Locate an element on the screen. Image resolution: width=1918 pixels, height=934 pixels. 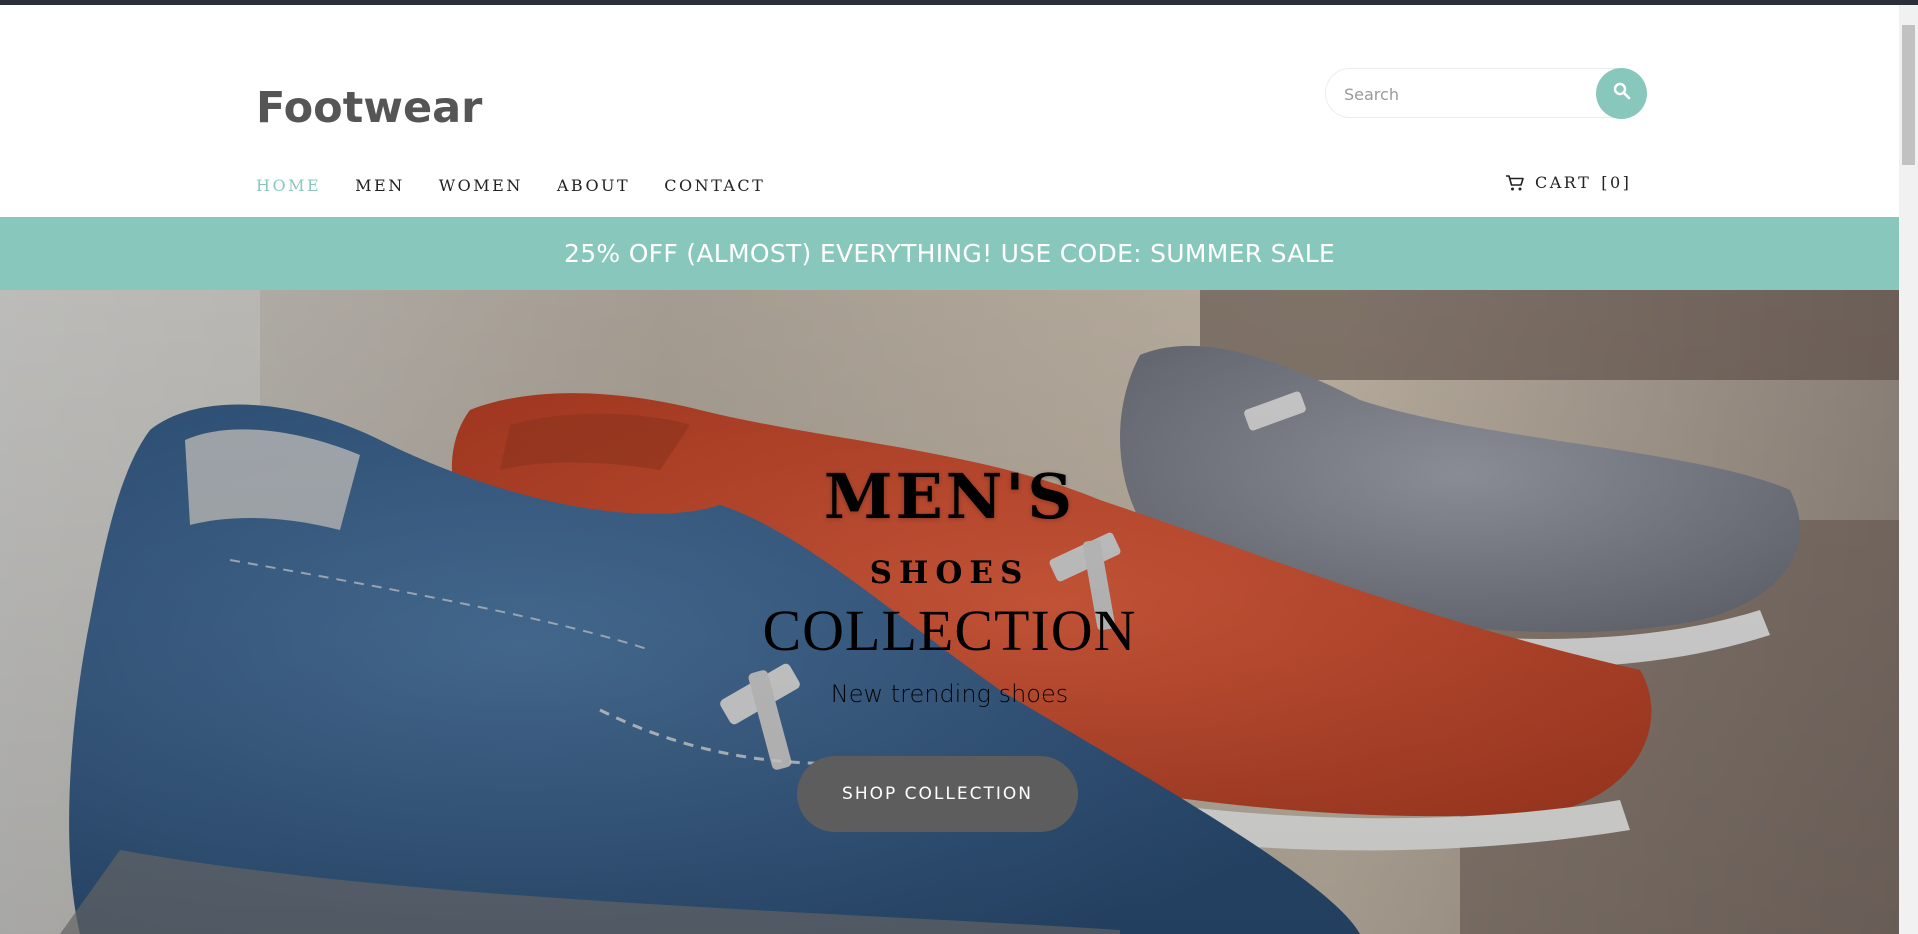
nav-women: WOMEN is located at coordinates (481, 185).